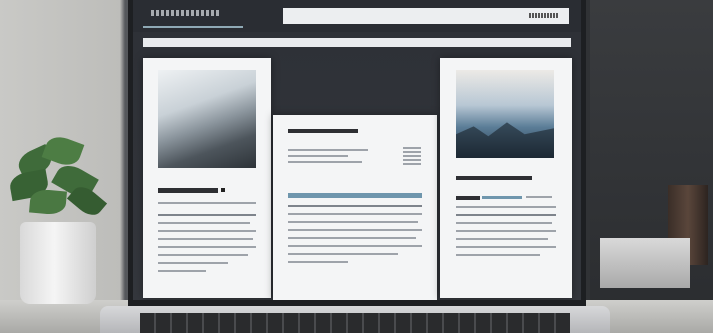  What do you see at coordinates (193, 27) in the screenshot?
I see `nav-underline` at bounding box center [193, 27].